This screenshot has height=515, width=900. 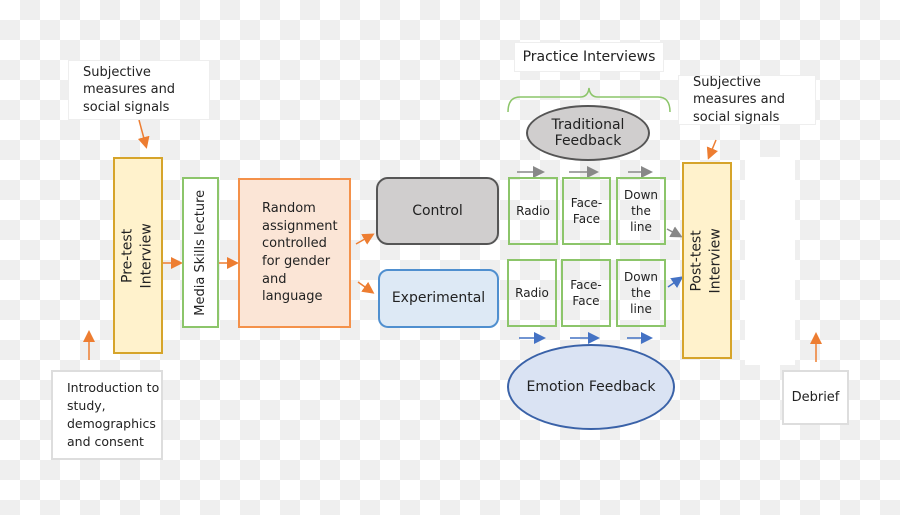 I want to click on media-skills-lecture: Media Skills lecture, so click(x=200, y=252).